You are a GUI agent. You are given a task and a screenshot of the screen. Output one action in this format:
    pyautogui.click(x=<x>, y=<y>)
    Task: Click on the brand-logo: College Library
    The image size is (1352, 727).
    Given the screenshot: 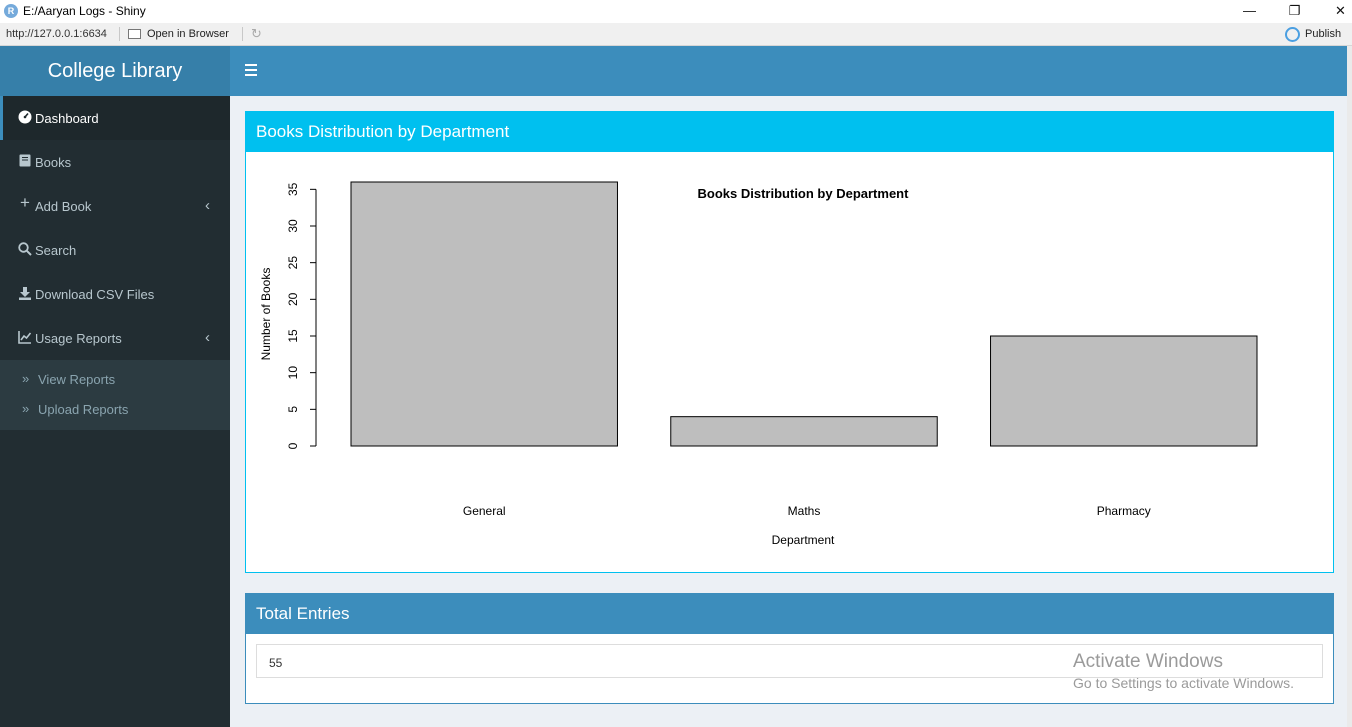 What is the action you would take?
    pyautogui.click(x=115, y=71)
    